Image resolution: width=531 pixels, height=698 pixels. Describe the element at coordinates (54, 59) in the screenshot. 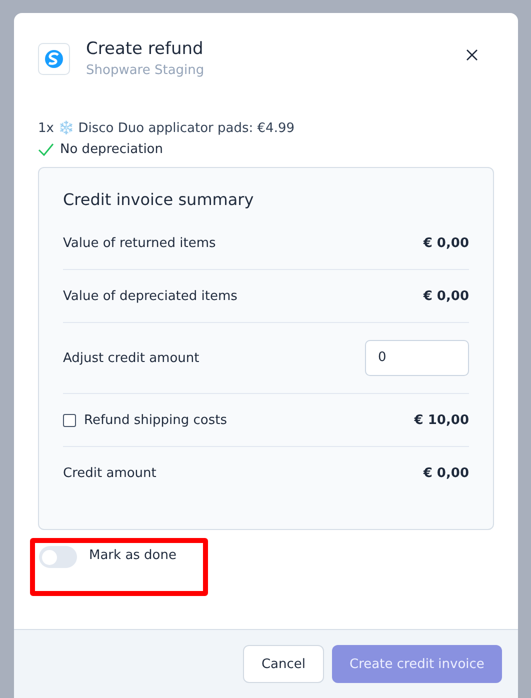

I see `app-logo` at that location.